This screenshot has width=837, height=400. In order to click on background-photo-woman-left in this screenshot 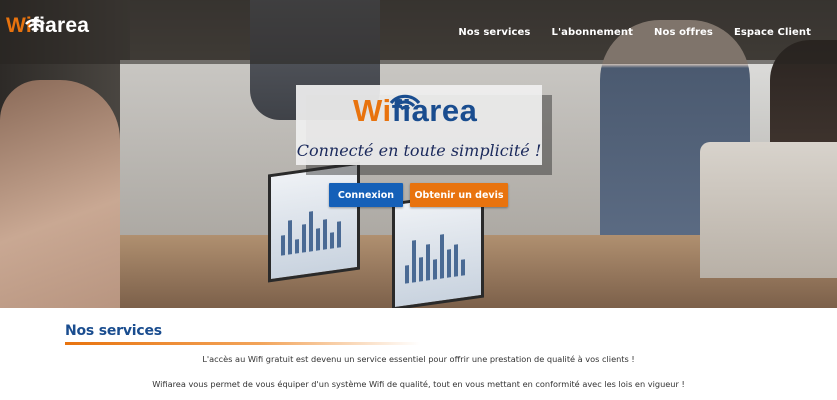, I will do `click(60, 194)`.